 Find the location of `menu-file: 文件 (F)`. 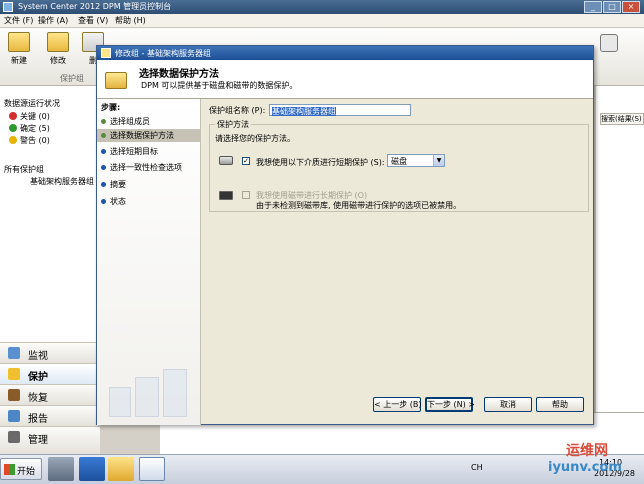

menu-file: 文件 (F) is located at coordinates (18, 20).